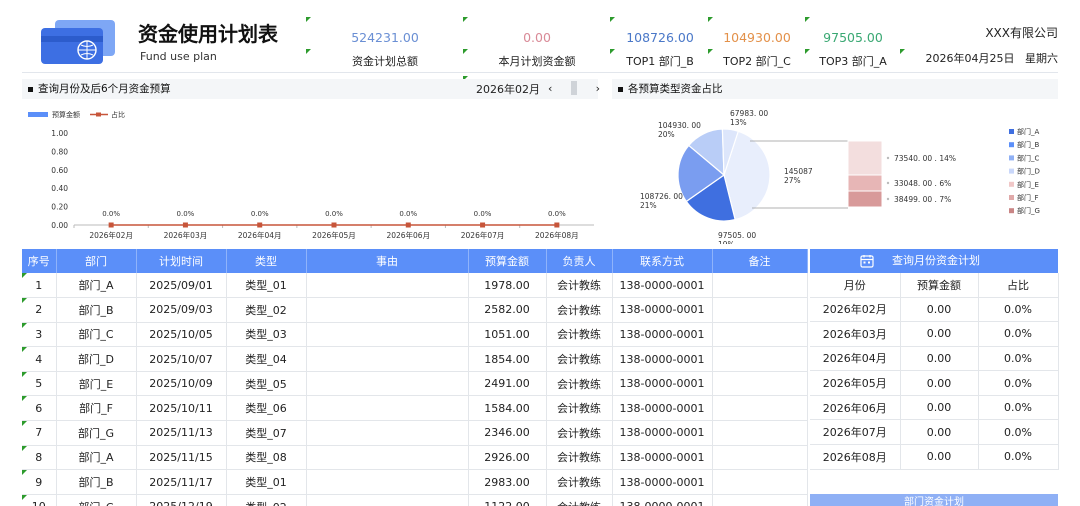 This screenshot has width=1080, height=506. I want to click on table-cell: 2025/10/07, so click(181, 359).